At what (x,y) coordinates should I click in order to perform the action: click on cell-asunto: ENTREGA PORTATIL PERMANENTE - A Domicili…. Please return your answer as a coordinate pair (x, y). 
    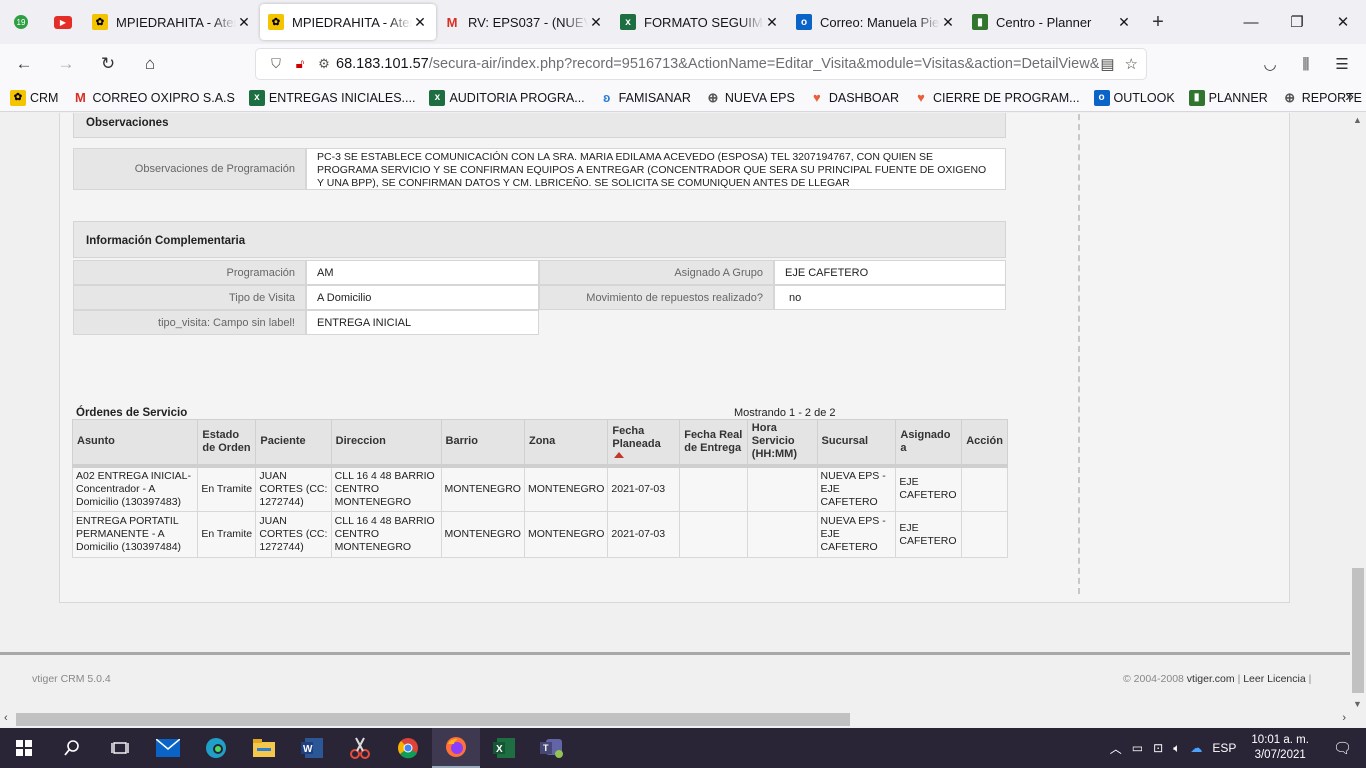
    Looking at the image, I should click on (135, 534).